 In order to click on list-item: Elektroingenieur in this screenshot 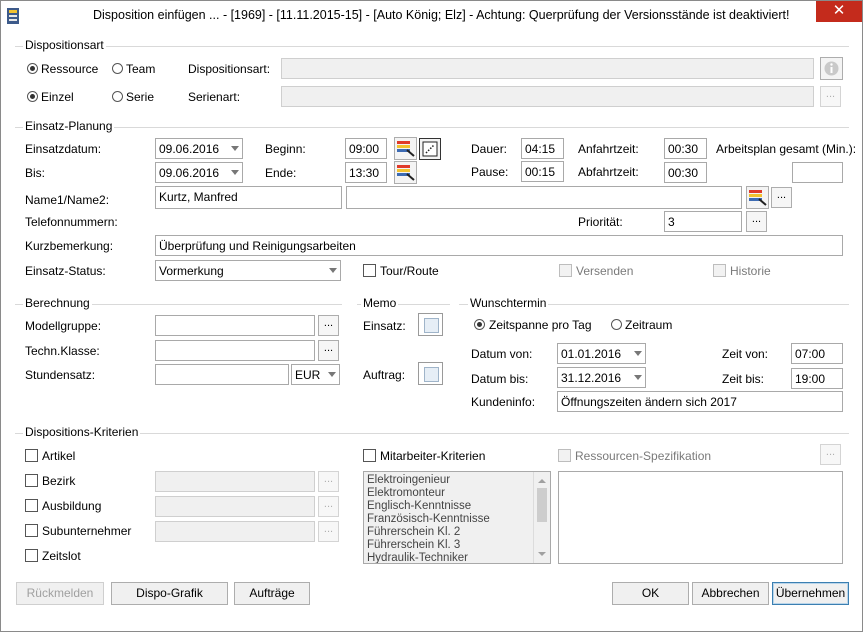, I will do `click(457, 480)`.